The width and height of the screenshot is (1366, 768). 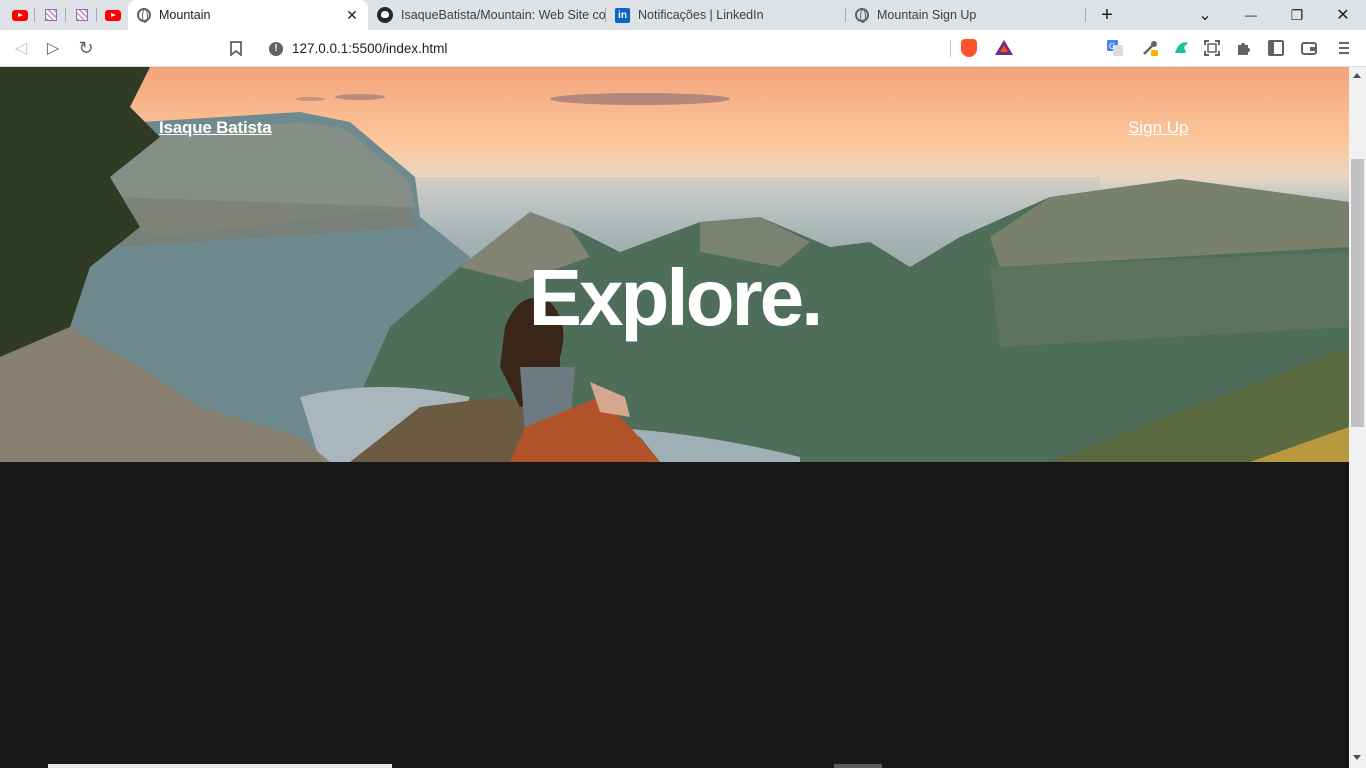 I want to click on tab-search-button: ⌄, so click(x=1205, y=15).